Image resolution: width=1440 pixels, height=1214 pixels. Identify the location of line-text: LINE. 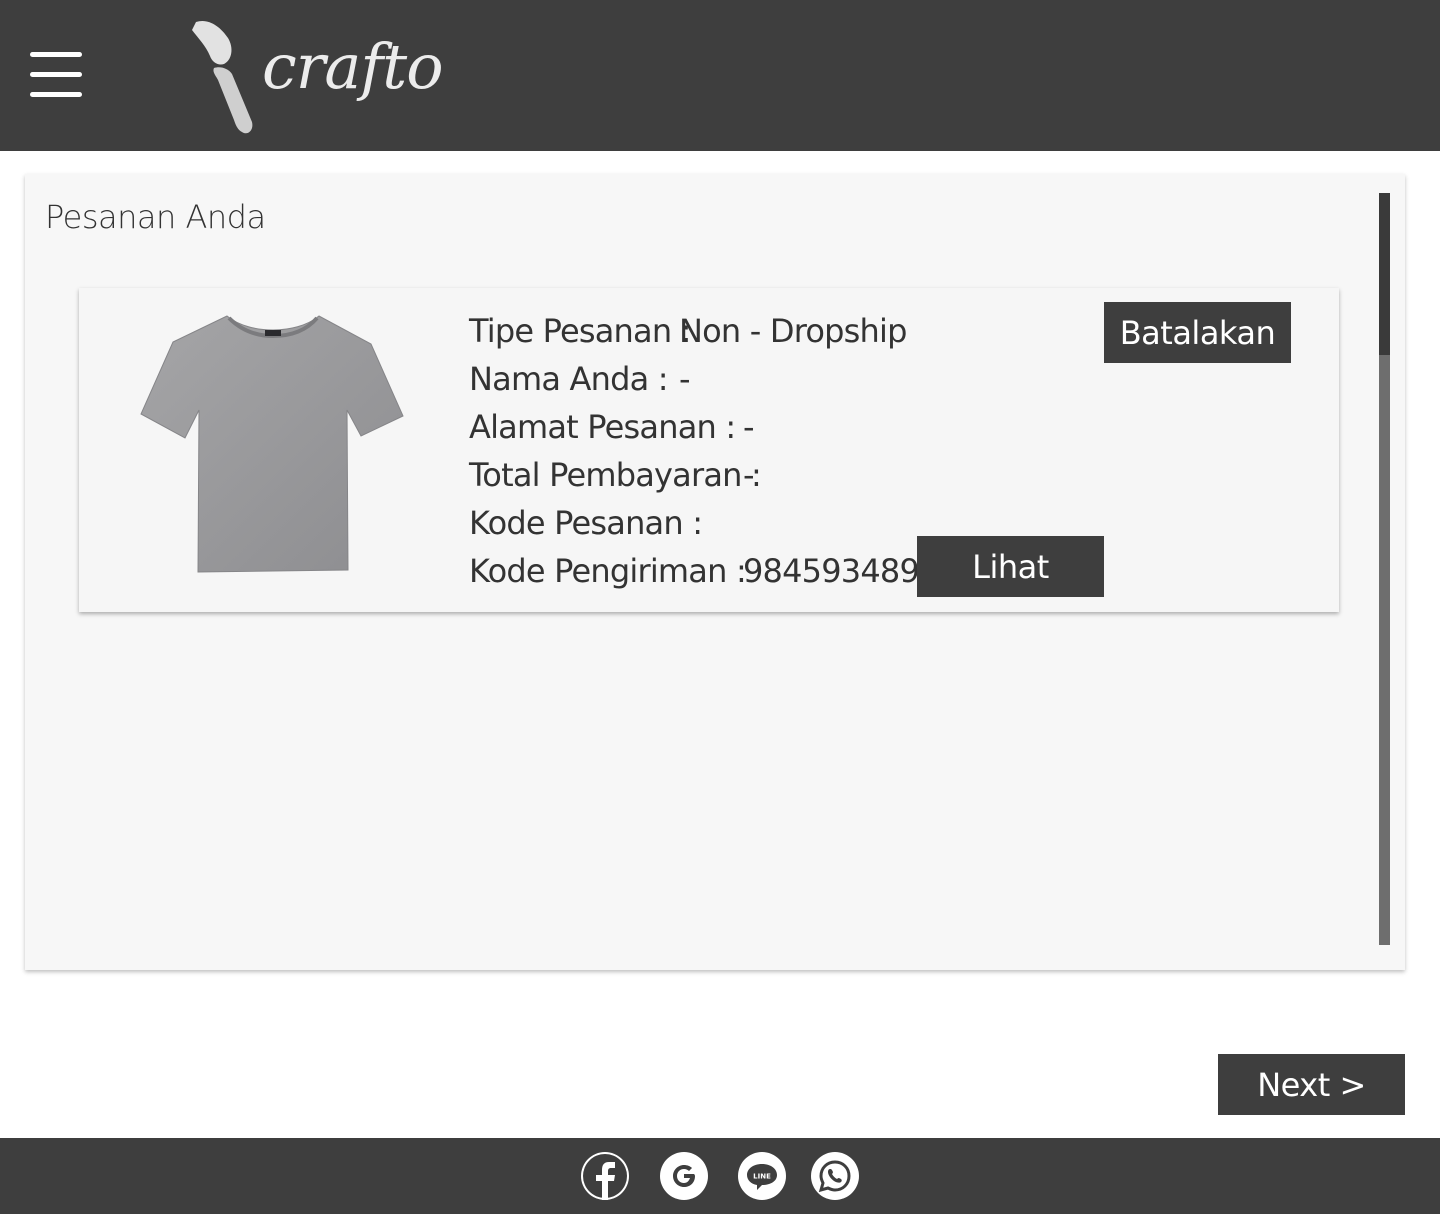
(762, 1177).